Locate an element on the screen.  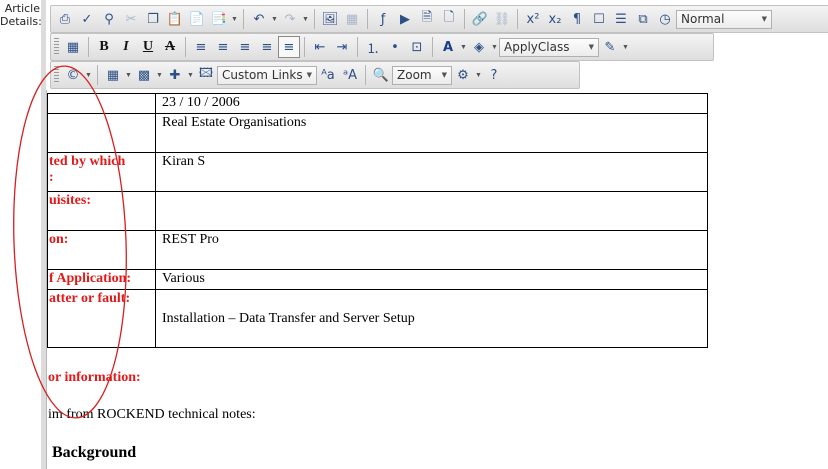
module-manager-icon: ⚙ is located at coordinates (463, 75).